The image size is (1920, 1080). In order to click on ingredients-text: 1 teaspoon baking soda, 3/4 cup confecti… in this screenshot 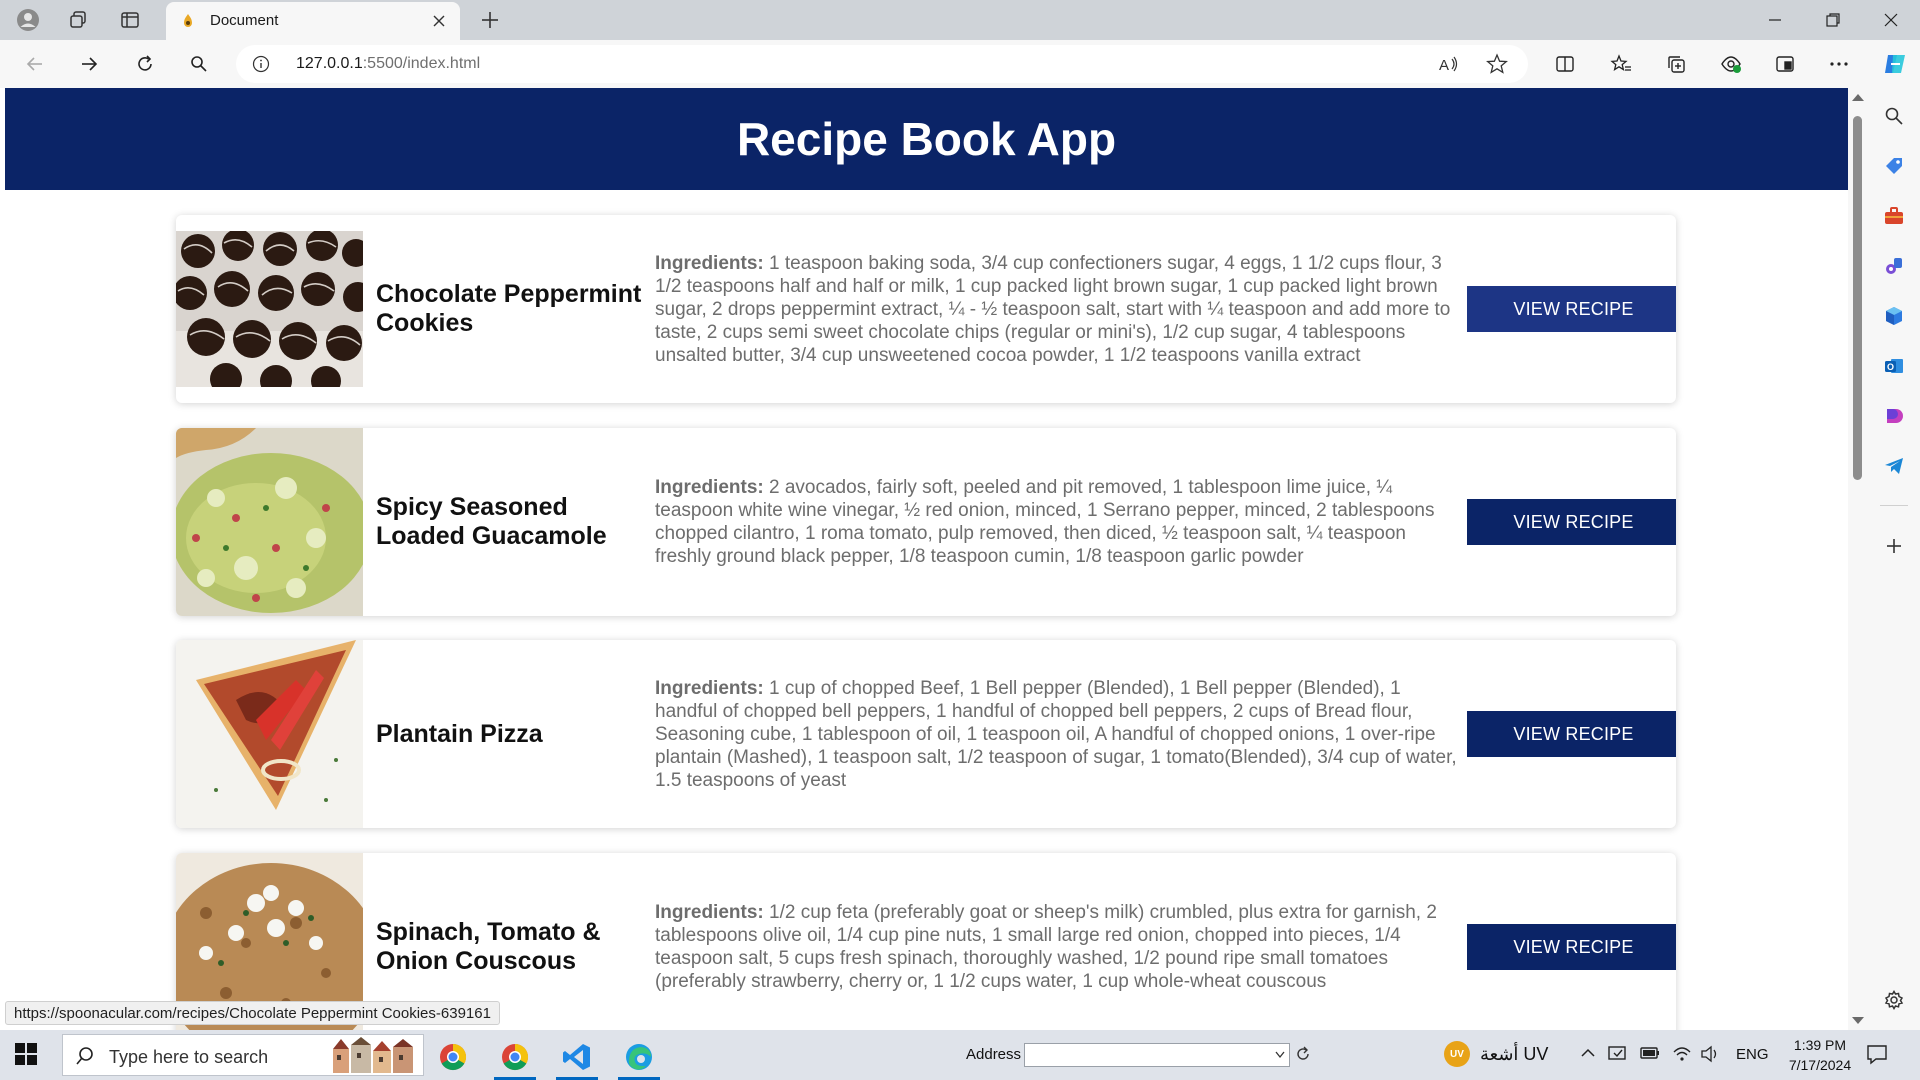, I will do `click(1053, 309)`.